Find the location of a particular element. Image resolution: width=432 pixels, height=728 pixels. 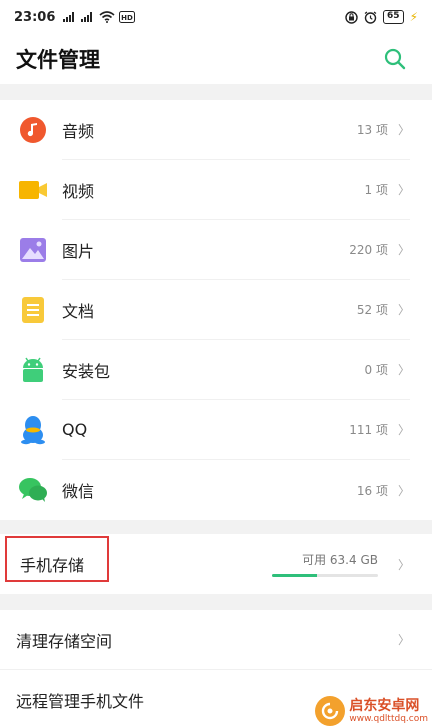

category-label: 微信 is located at coordinates (78, 491).